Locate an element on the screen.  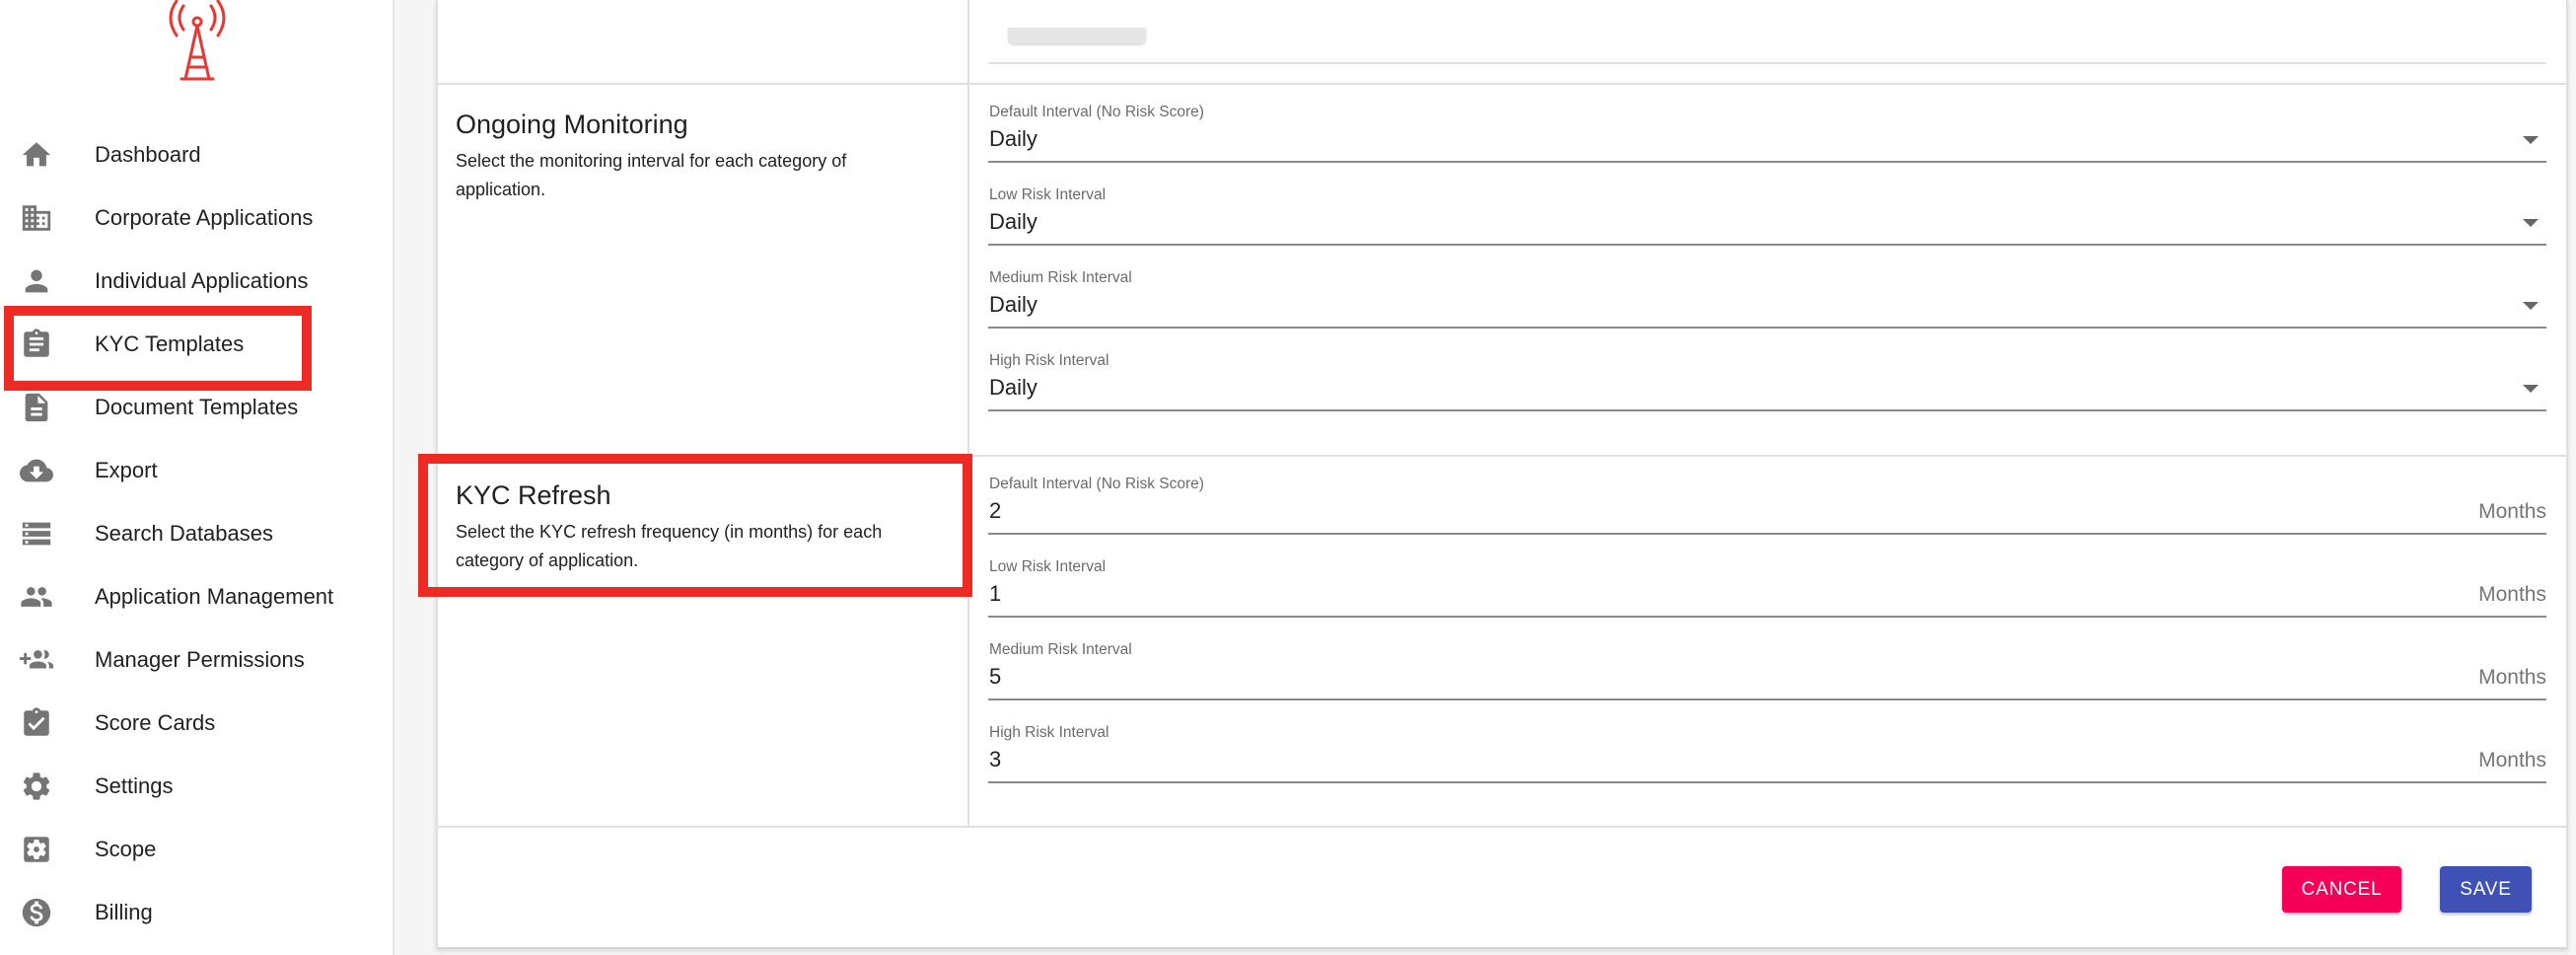
dollar-circle-icon is located at coordinates (36, 912).